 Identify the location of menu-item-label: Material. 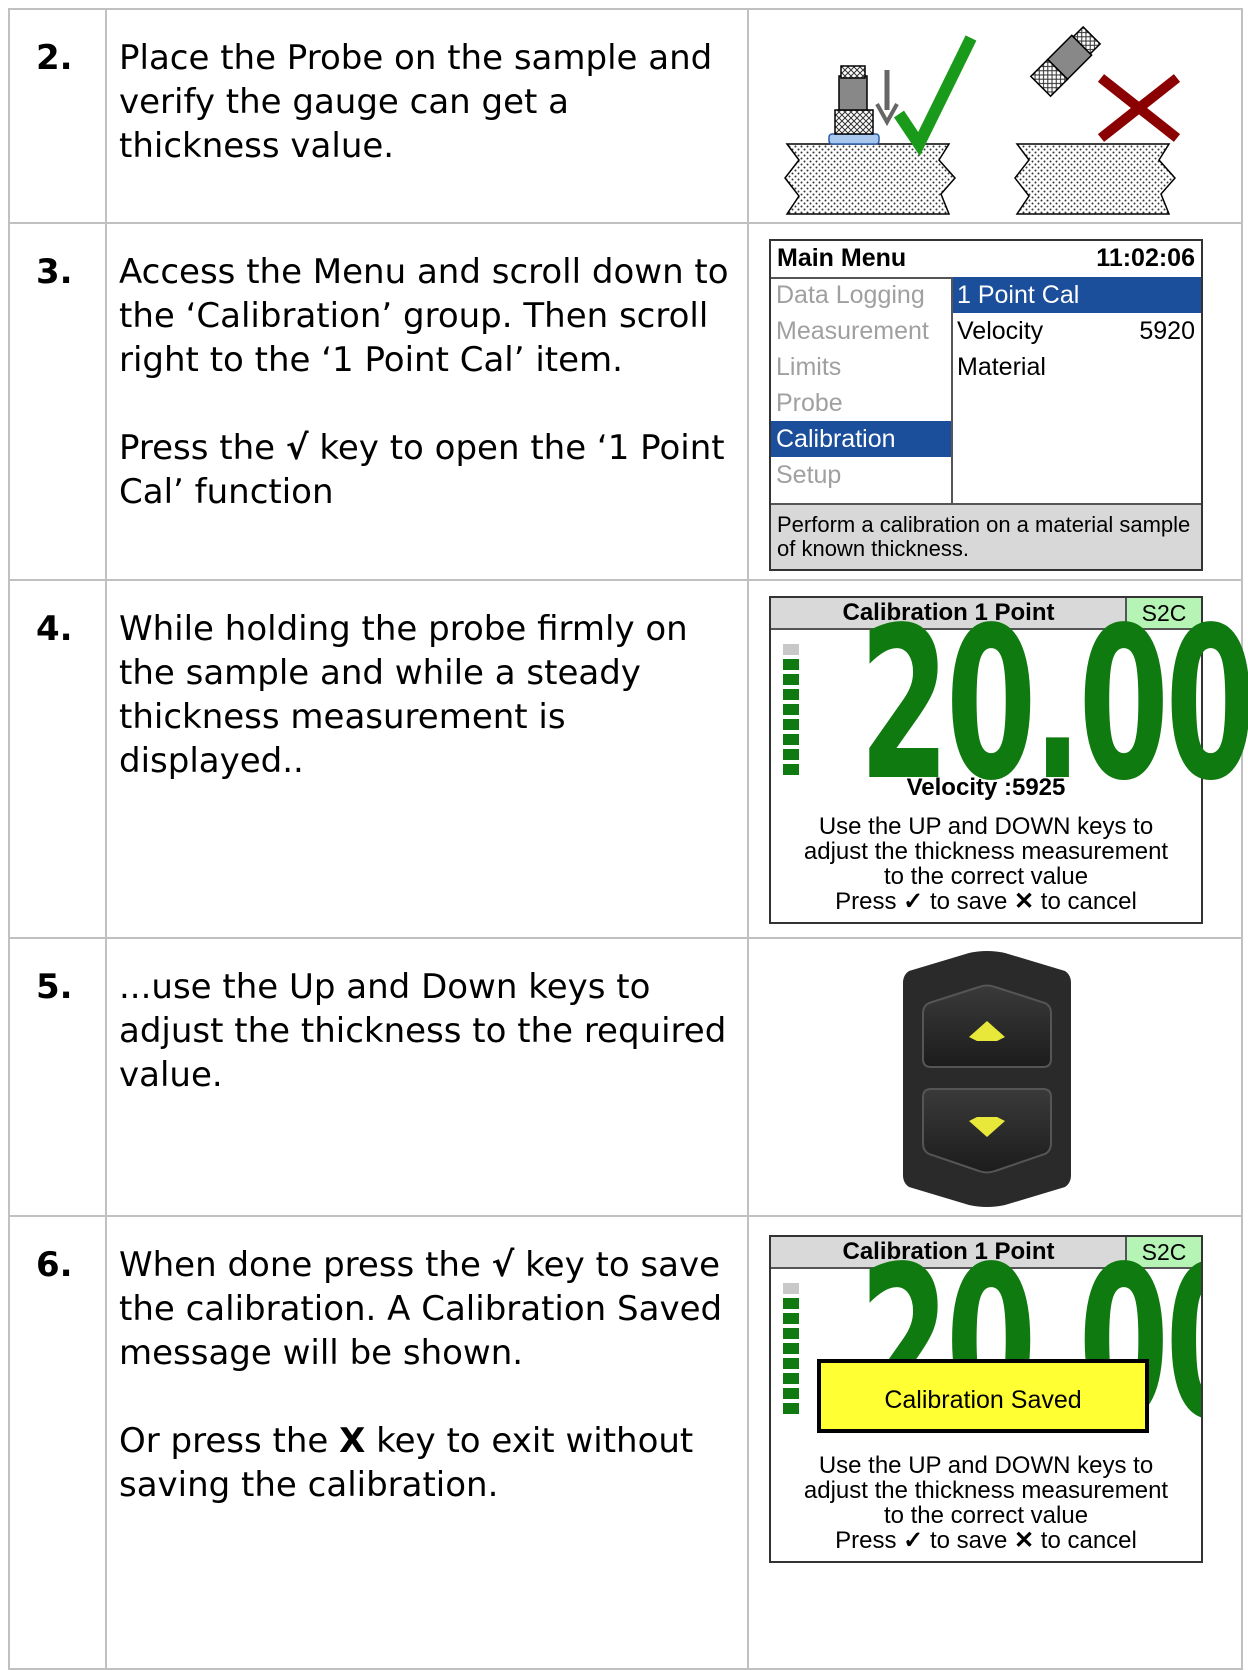
(1001, 367).